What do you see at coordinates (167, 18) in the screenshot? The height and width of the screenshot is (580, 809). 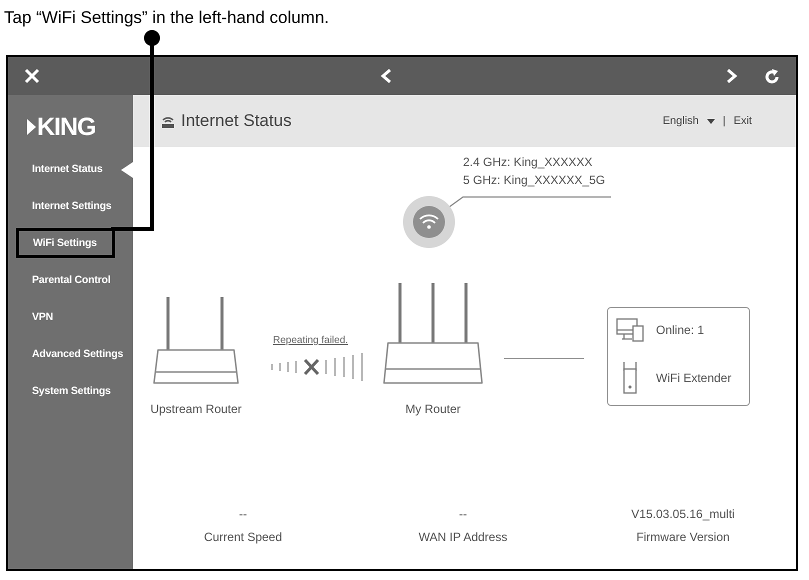 I see `instruction-text: Tap “WiFi Settings” in the left-hand column.` at bounding box center [167, 18].